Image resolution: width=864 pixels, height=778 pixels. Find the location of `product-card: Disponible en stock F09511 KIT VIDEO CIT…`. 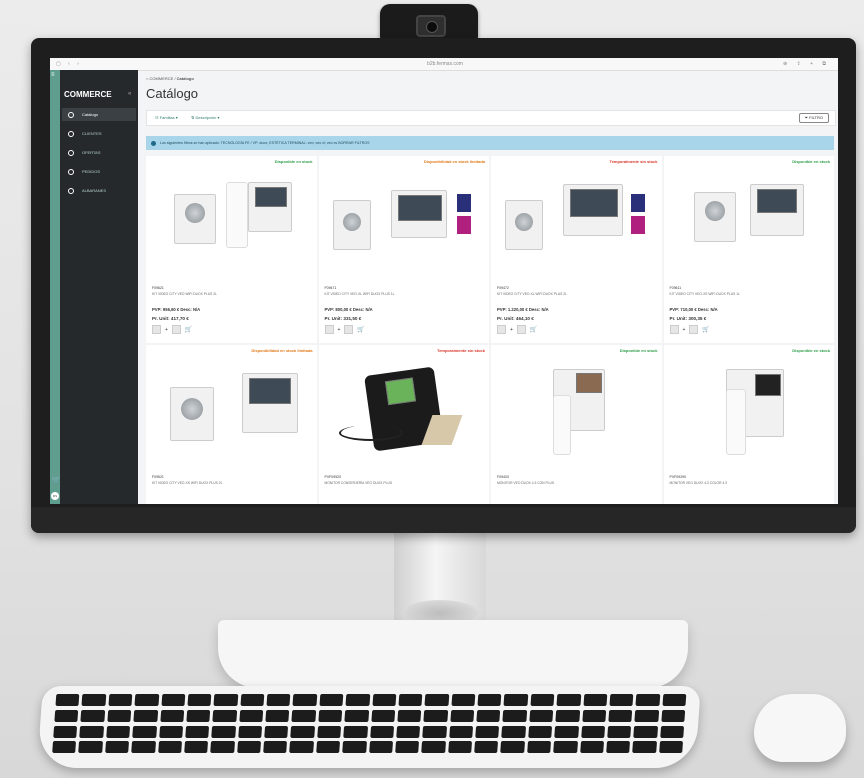

product-card: Disponible en stock F09511 KIT VIDEO CIT… is located at coordinates (748, 249).